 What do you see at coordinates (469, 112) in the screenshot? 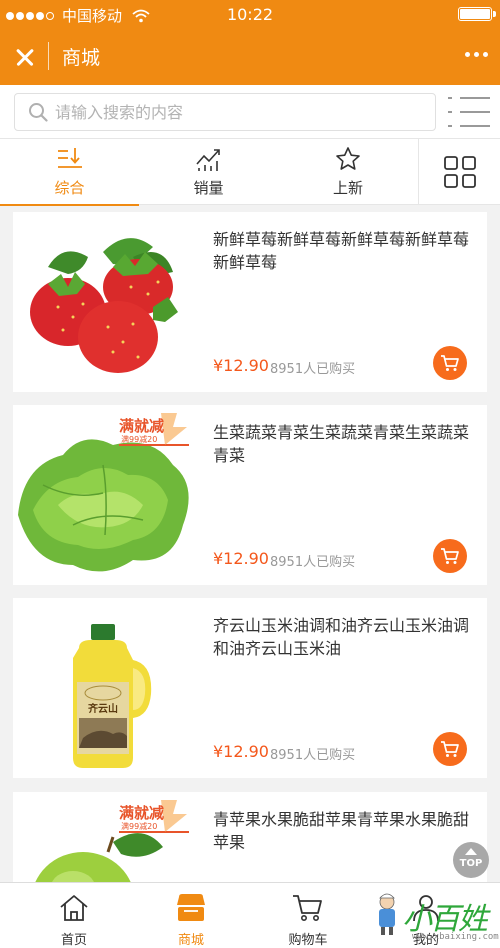
I see `category-list-button` at bounding box center [469, 112].